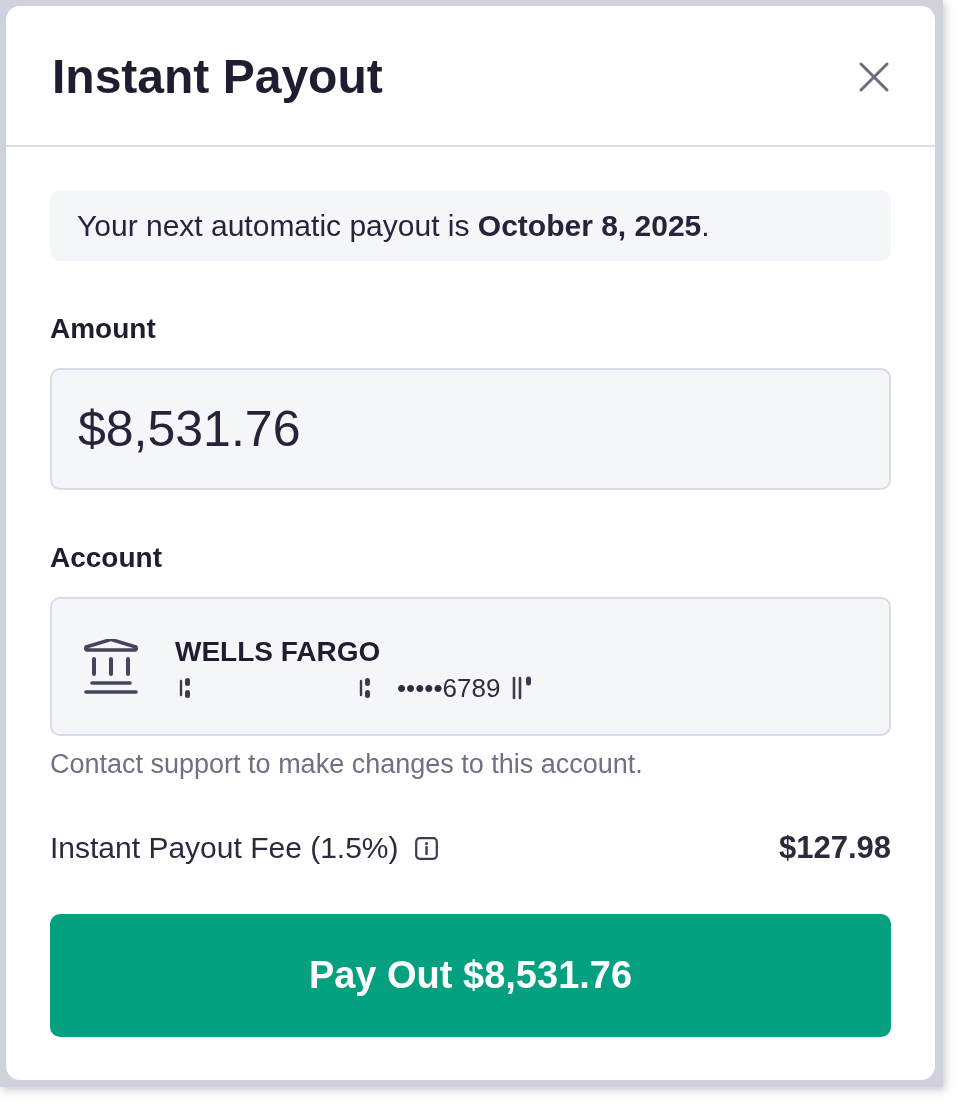  What do you see at coordinates (874, 76) in the screenshot?
I see `close-icon` at bounding box center [874, 76].